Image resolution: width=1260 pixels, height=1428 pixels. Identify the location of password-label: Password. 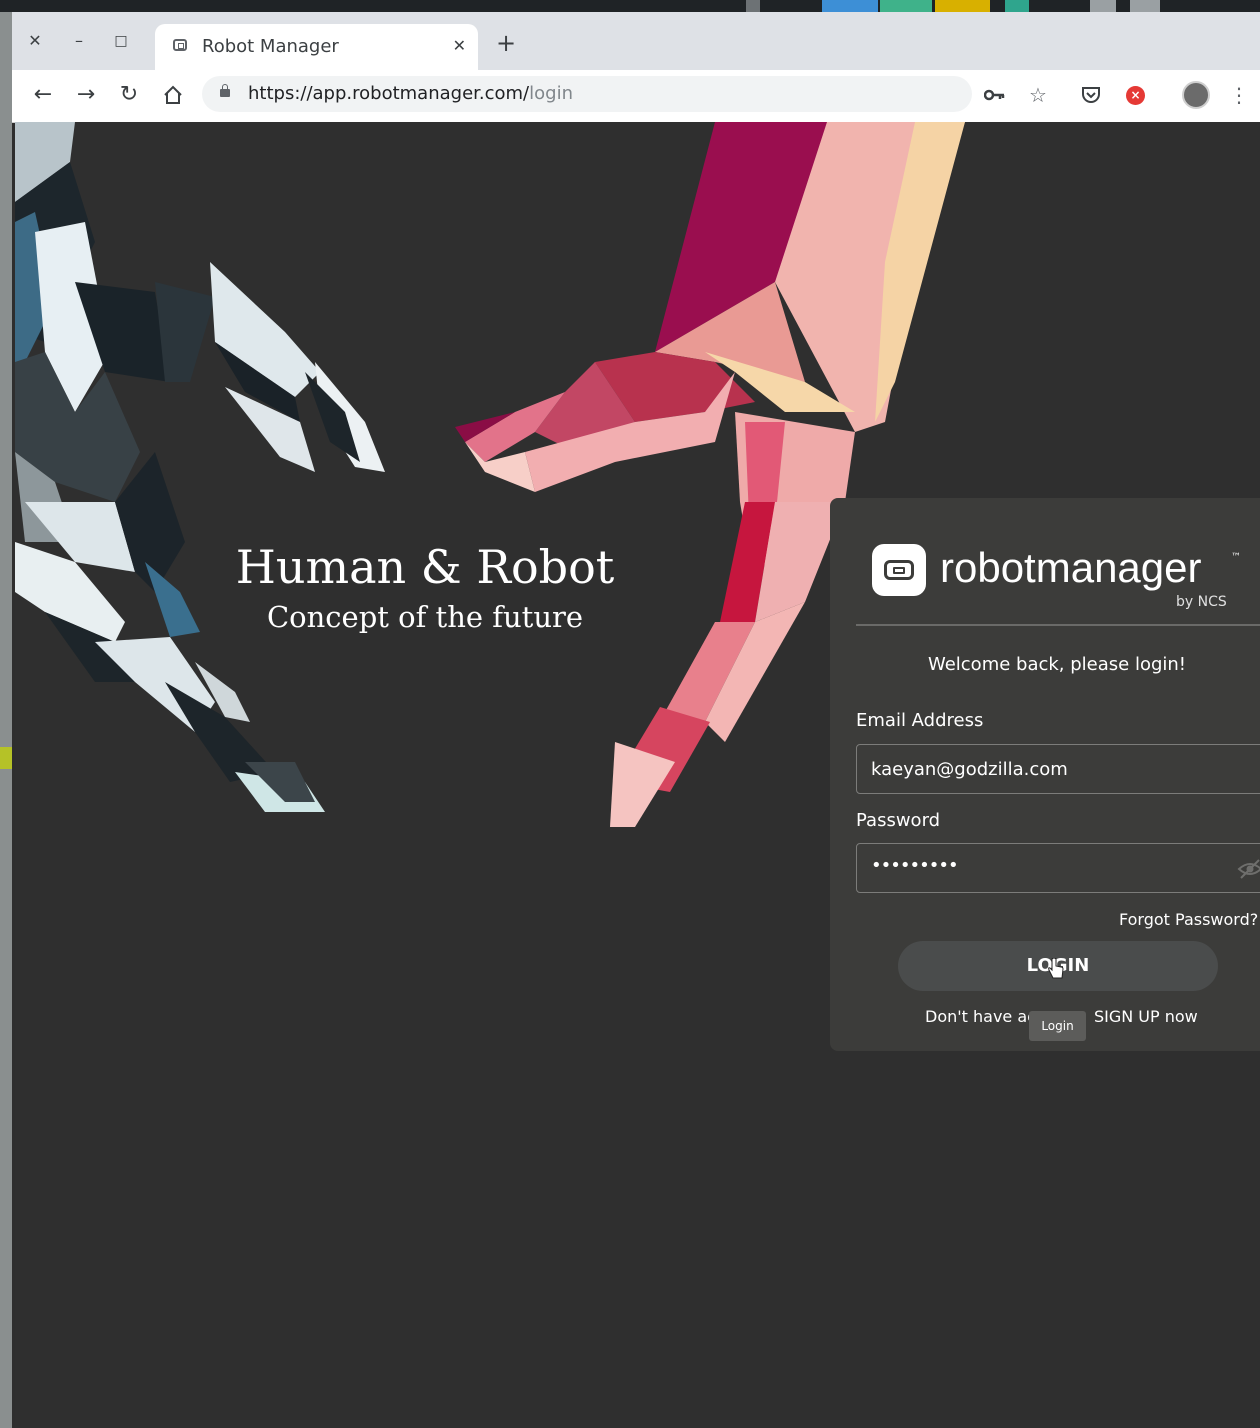
(898, 820).